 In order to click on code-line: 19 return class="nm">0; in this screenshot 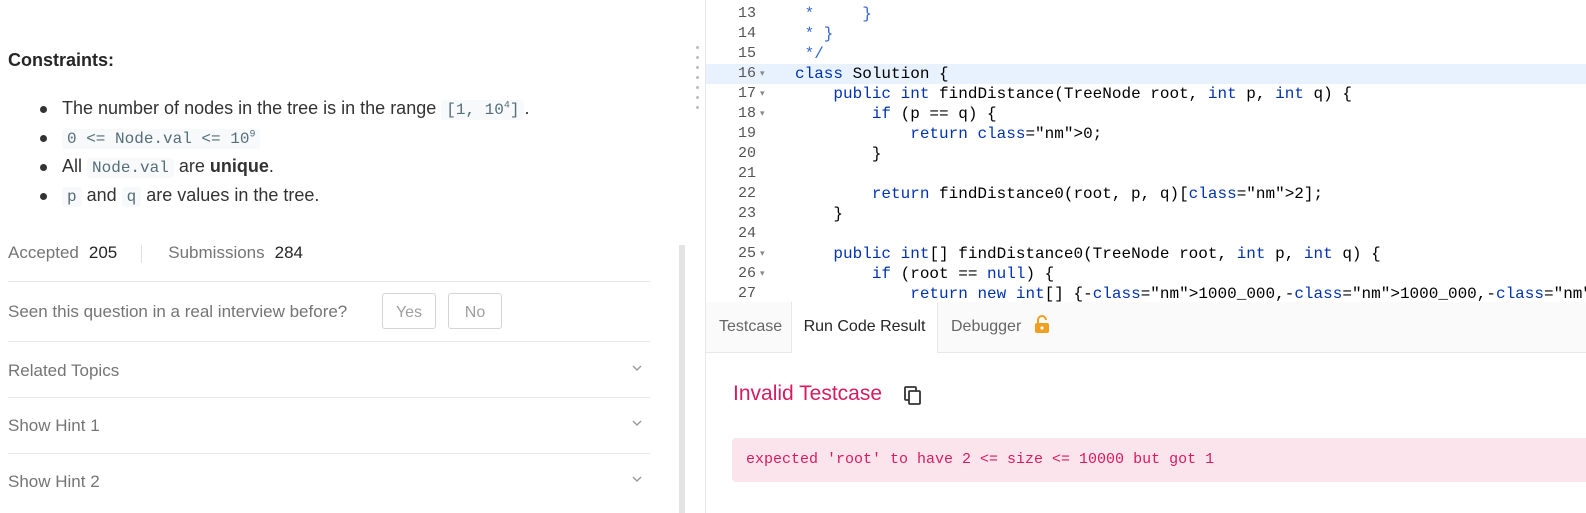, I will do `click(1146, 134)`.